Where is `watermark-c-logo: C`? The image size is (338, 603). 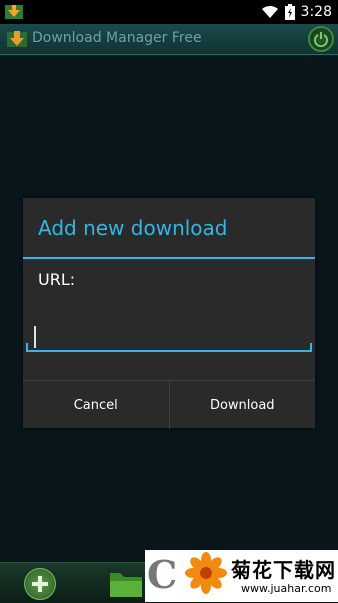
watermark-c-logo: C is located at coordinates (162, 574).